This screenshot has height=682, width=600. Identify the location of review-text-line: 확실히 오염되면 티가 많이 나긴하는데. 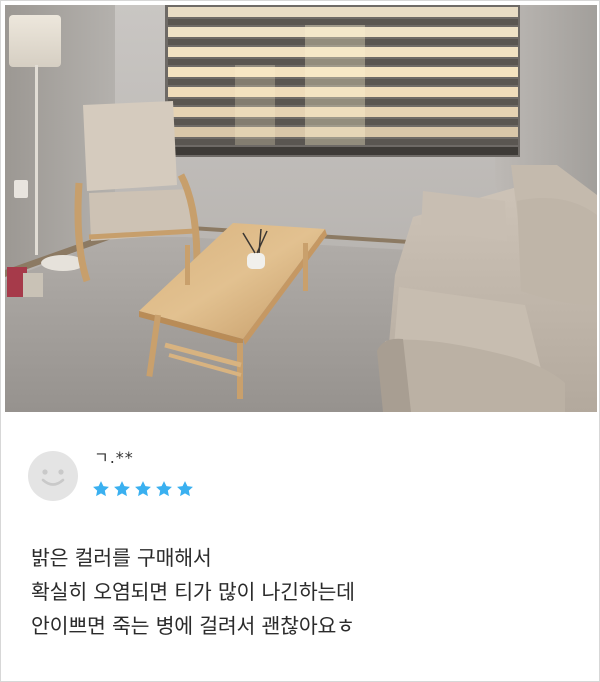
(193, 592).